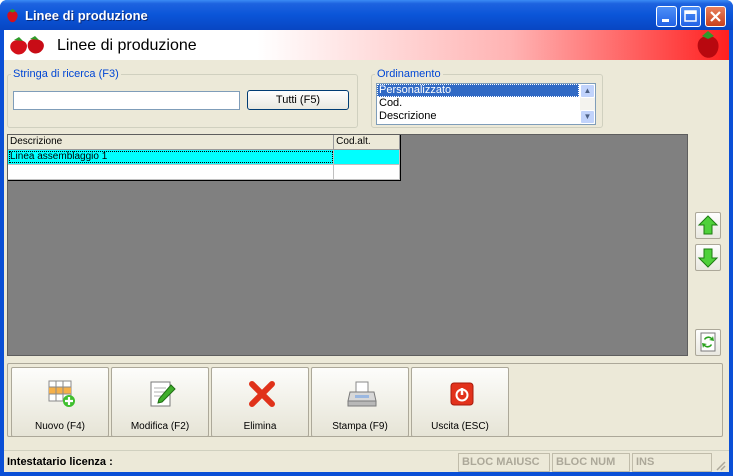 This screenshot has width=733, height=476. What do you see at coordinates (171, 157) in the screenshot?
I see `table-cell: Linea assemblaggio 1` at bounding box center [171, 157].